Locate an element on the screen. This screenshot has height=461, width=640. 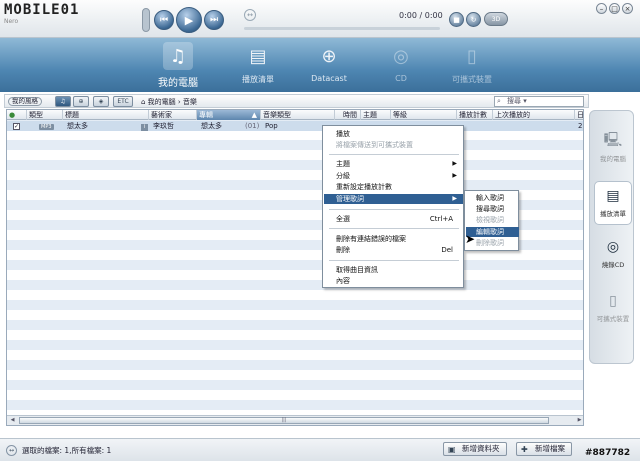
volume-slider is located at coordinates (146, 20).